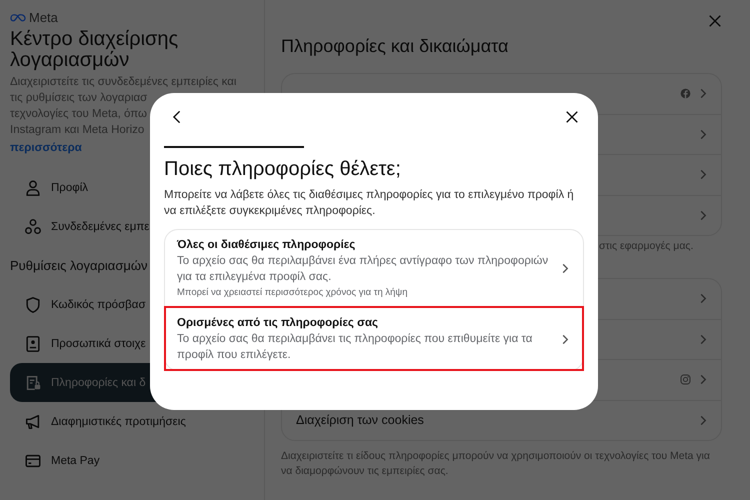 The height and width of the screenshot is (500, 750). Describe the element at coordinates (496, 464) in the screenshot. I see `card-note: Διαχειριστείτε τι είδους πληροφορίες μπορούν να χρησιμοποιούν οι τεχνολογίες του Meta για να διαμορφώνουν τις εμπειρίες σας.` at that location.